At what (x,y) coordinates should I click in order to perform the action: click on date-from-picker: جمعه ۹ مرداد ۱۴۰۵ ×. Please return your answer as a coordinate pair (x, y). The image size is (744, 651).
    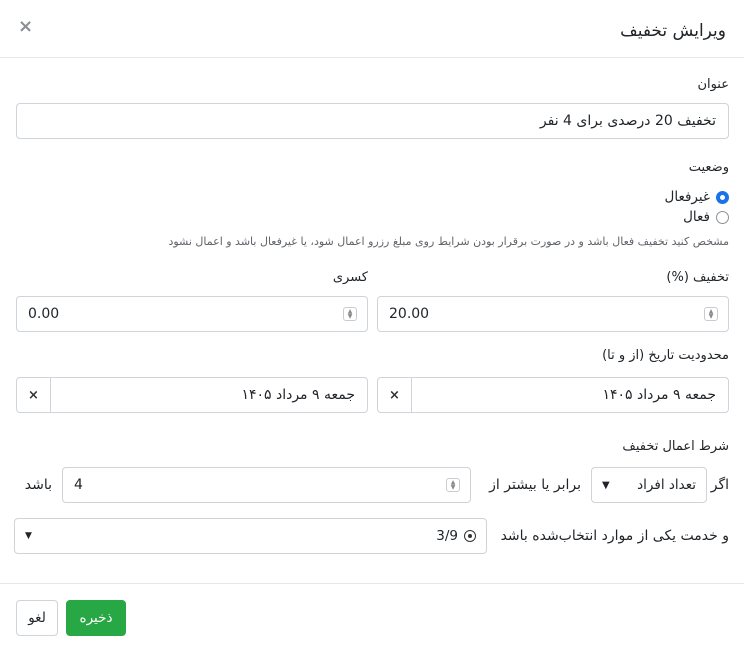
    Looking at the image, I should click on (553, 395).